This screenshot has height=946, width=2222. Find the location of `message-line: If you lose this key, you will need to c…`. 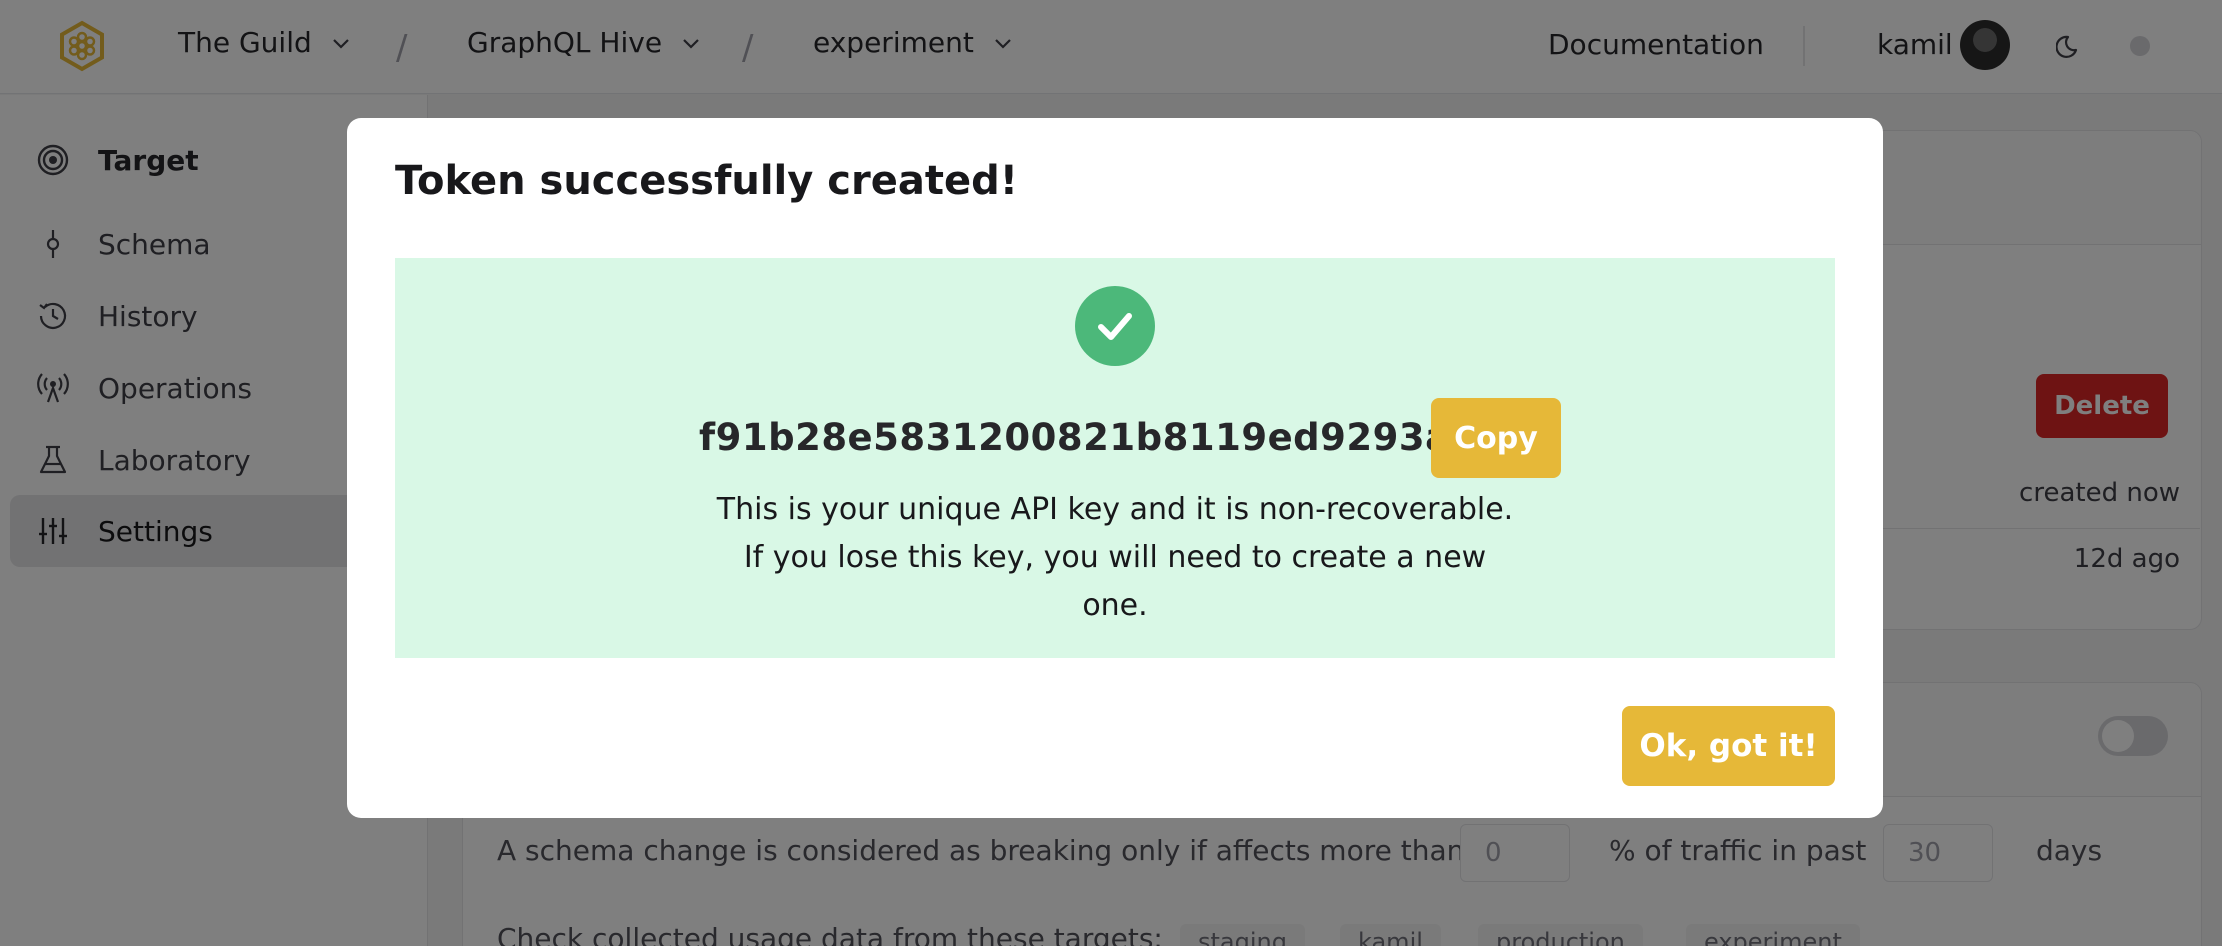

message-line: If you lose this key, you will need to c… is located at coordinates (1115, 557).